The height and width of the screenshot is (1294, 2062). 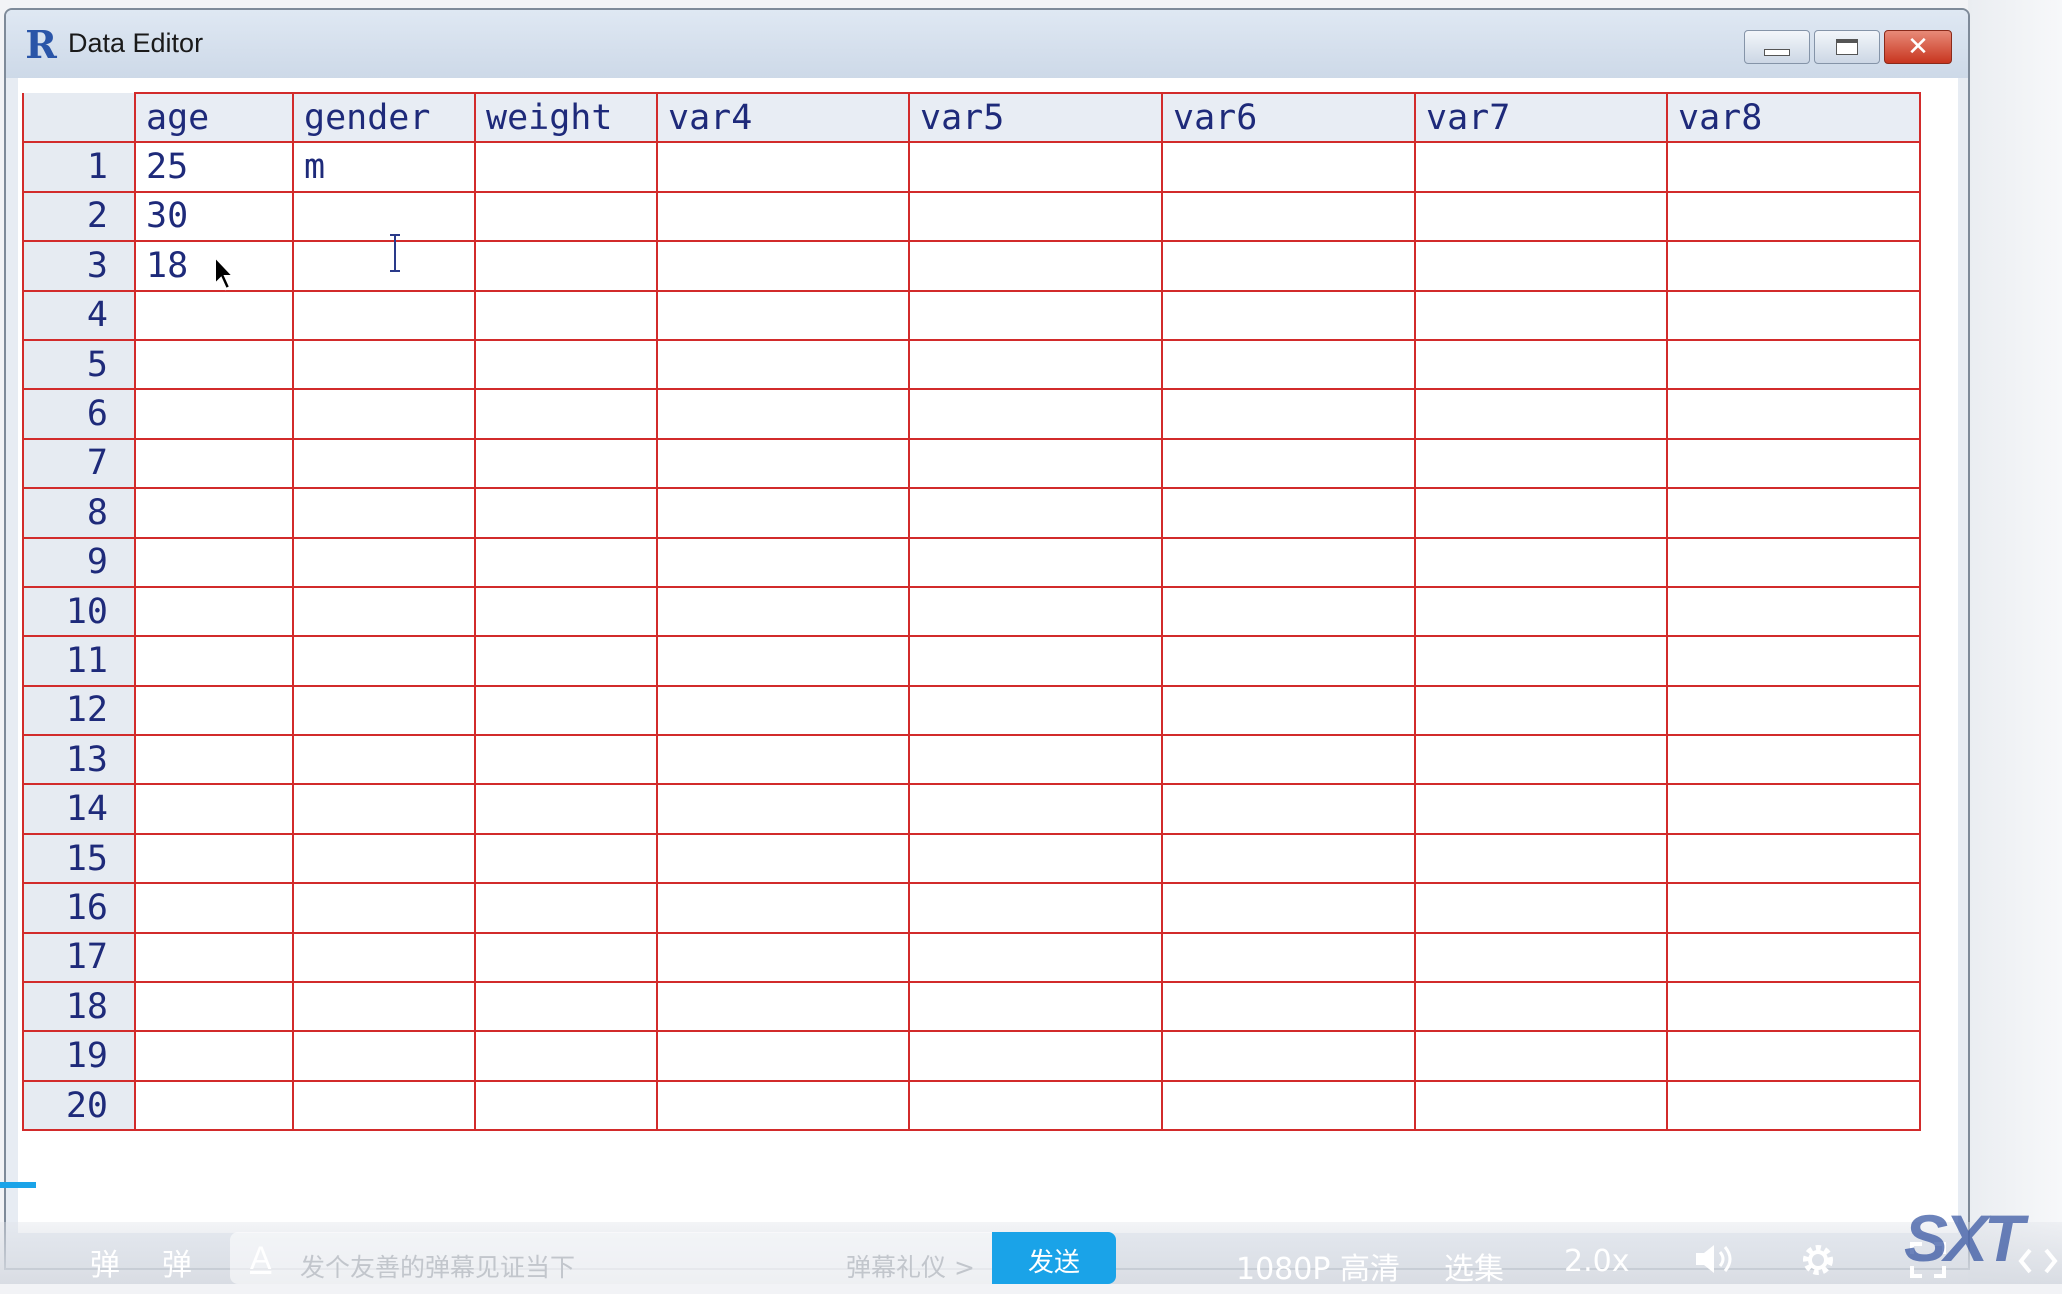 What do you see at coordinates (1777, 47) in the screenshot?
I see `minimize-button` at bounding box center [1777, 47].